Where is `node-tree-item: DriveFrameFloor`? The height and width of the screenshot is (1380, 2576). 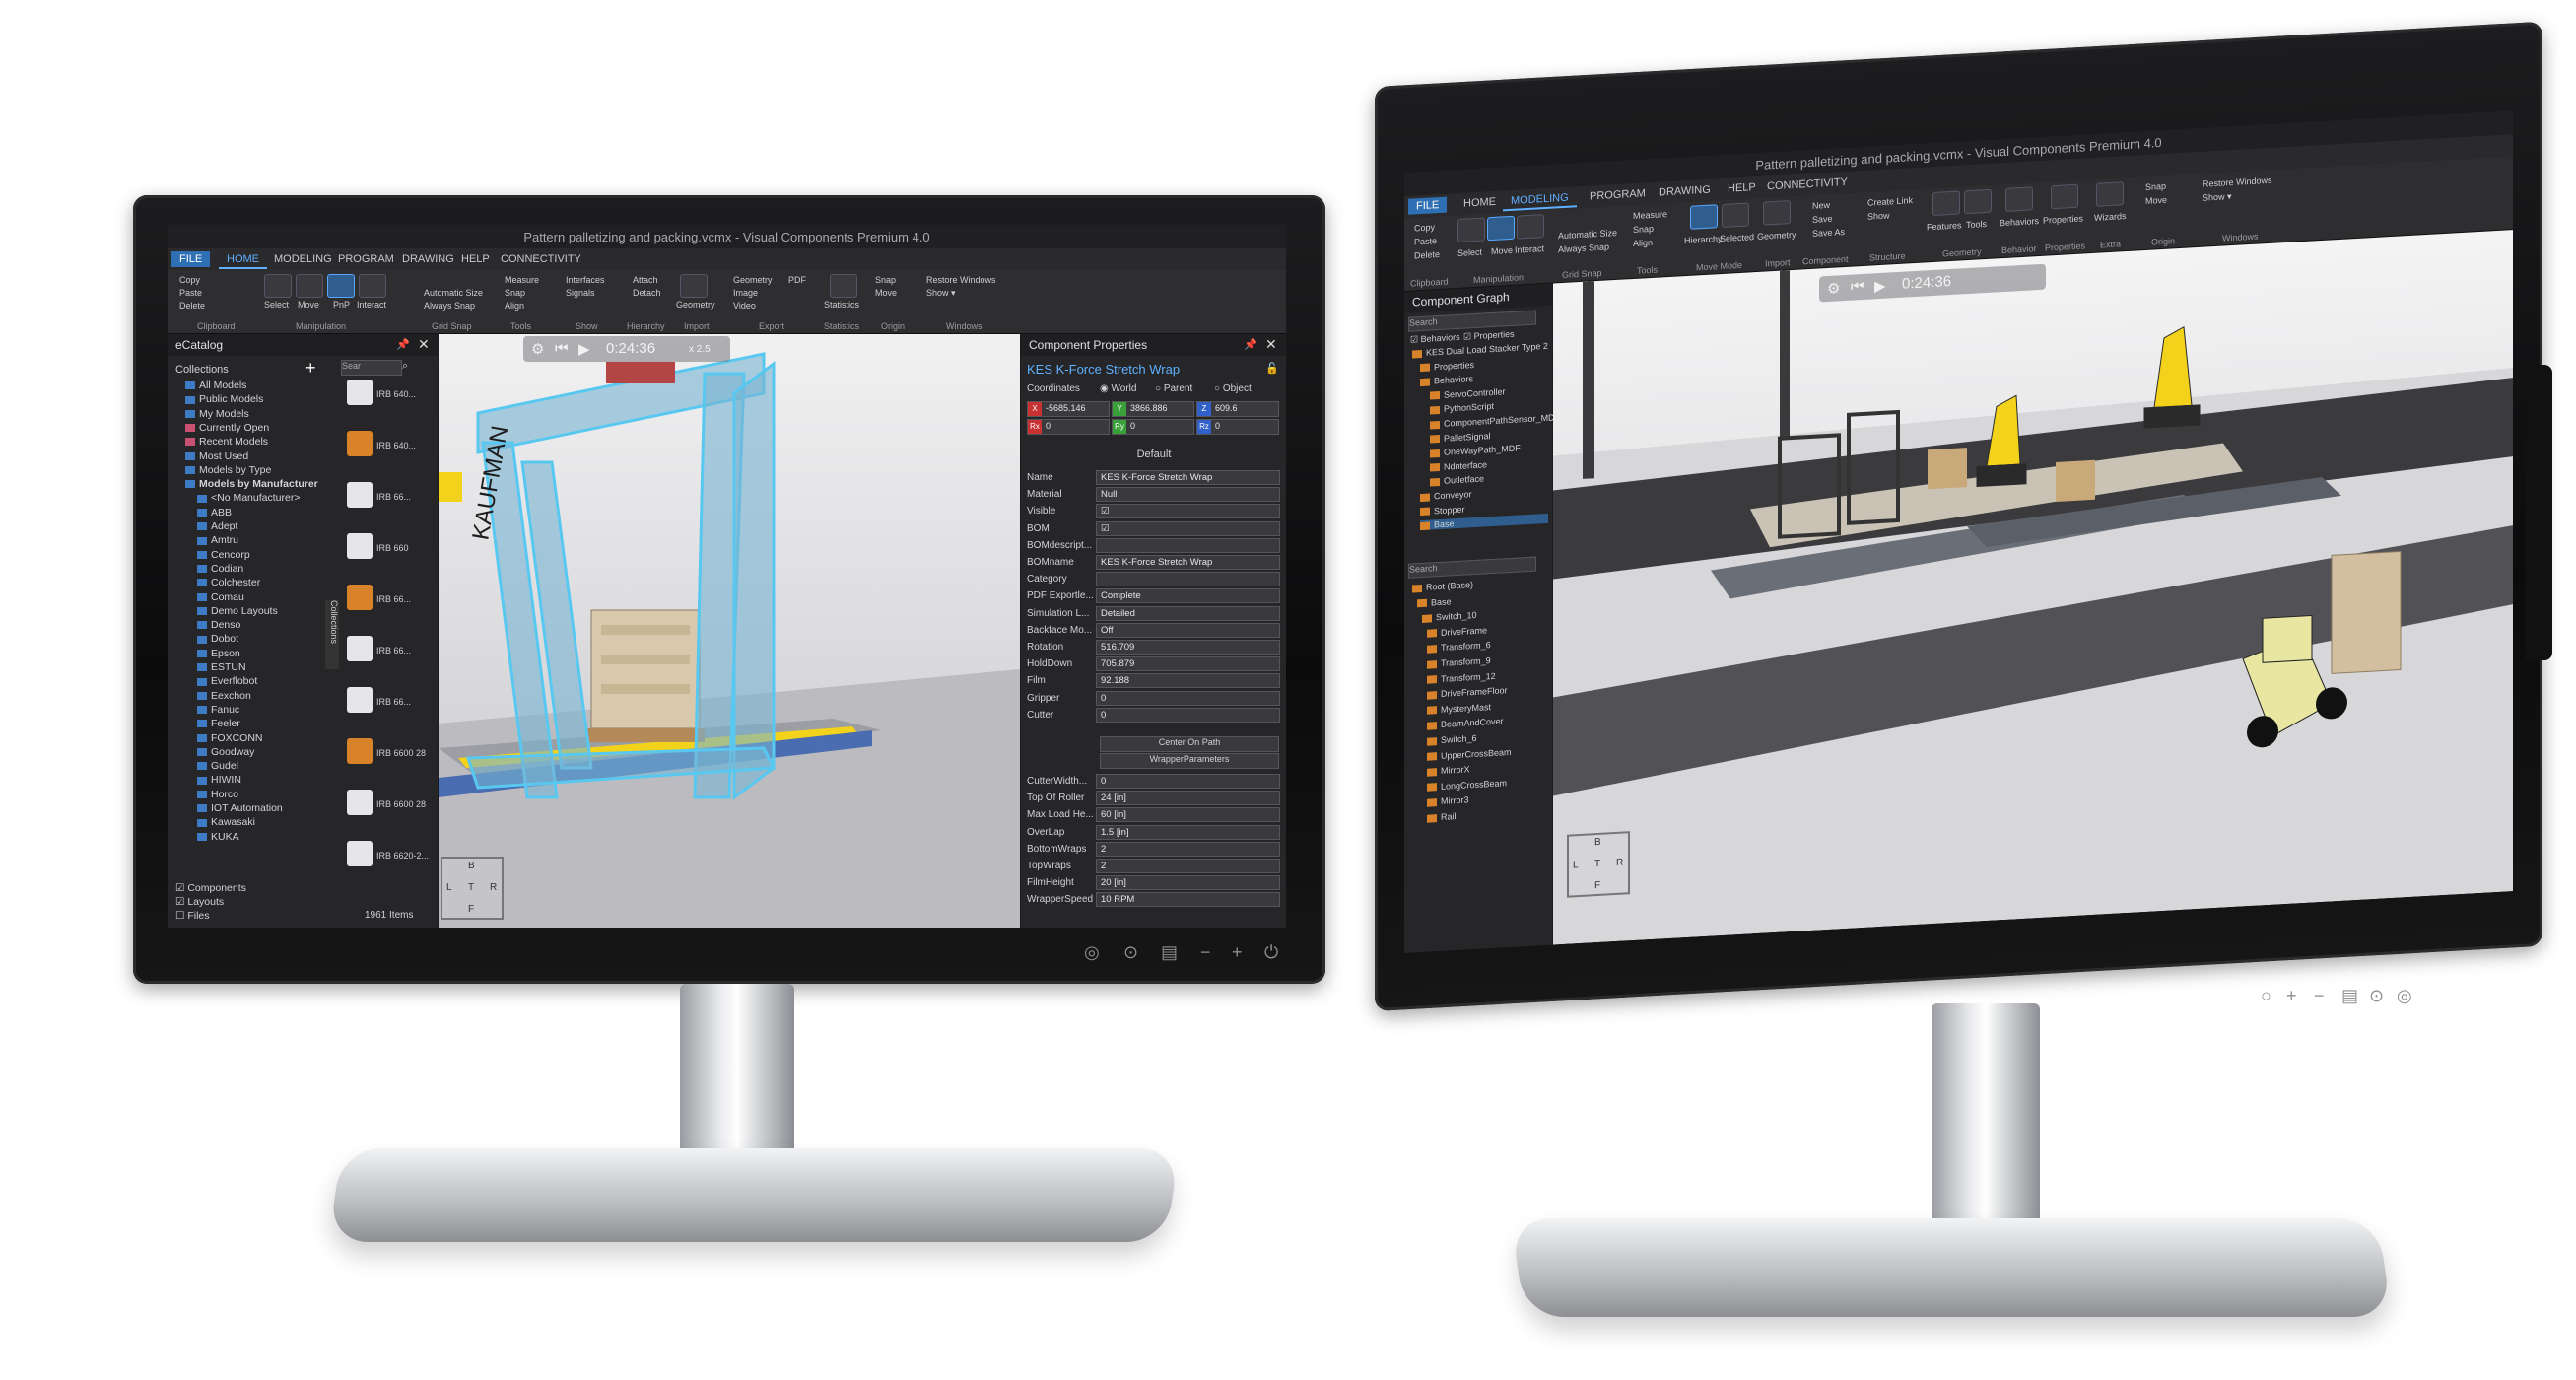
node-tree-item: DriveFrameFloor is located at coordinates (1467, 693).